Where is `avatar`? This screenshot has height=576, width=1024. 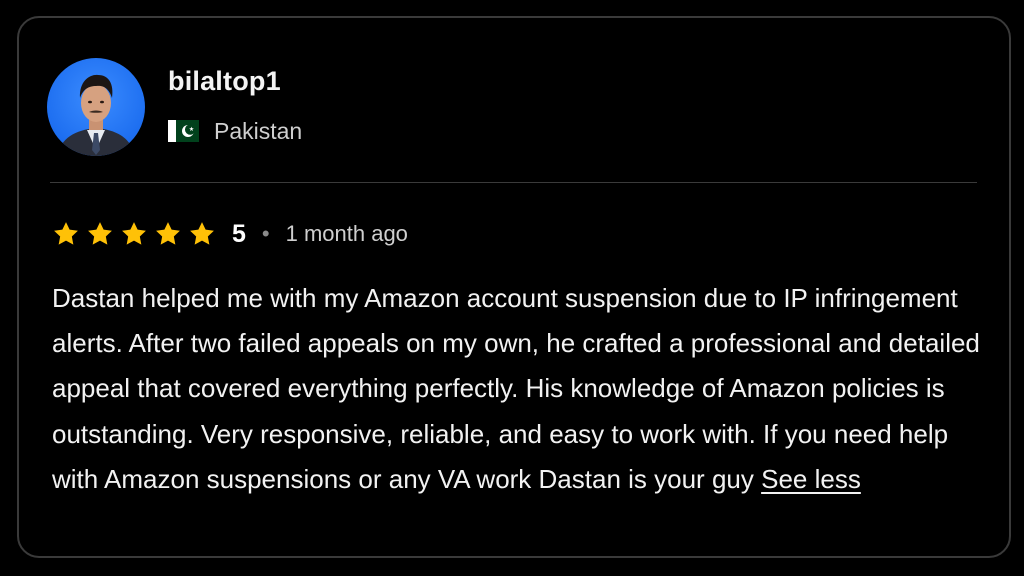 avatar is located at coordinates (96, 107).